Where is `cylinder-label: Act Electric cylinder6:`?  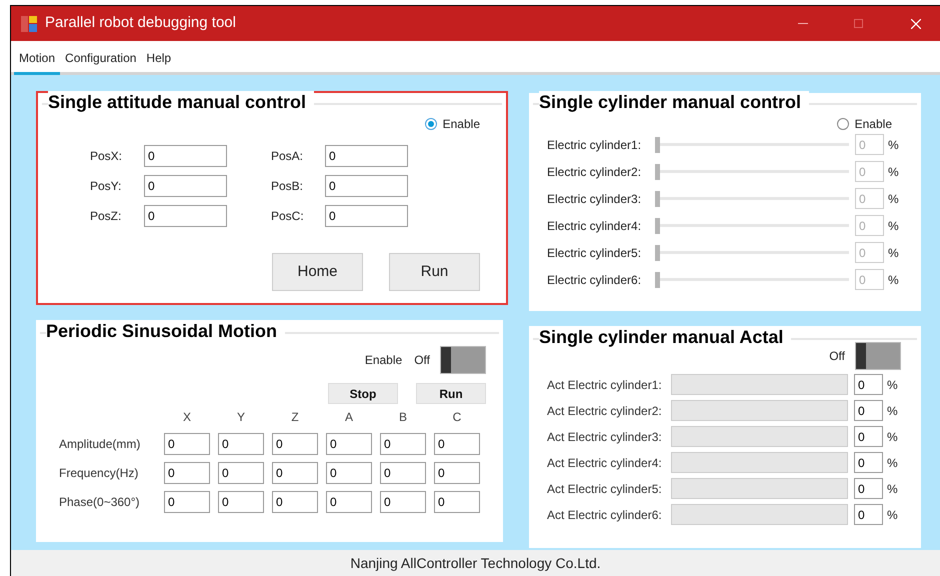 cylinder-label: Act Electric cylinder6: is located at coordinates (605, 515).